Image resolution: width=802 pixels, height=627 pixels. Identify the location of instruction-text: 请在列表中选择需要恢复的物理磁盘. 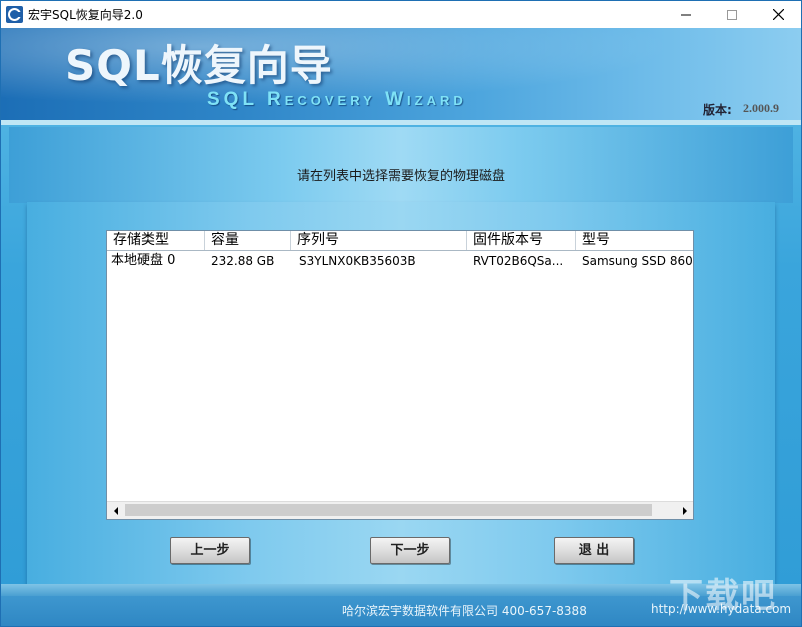
(400, 176).